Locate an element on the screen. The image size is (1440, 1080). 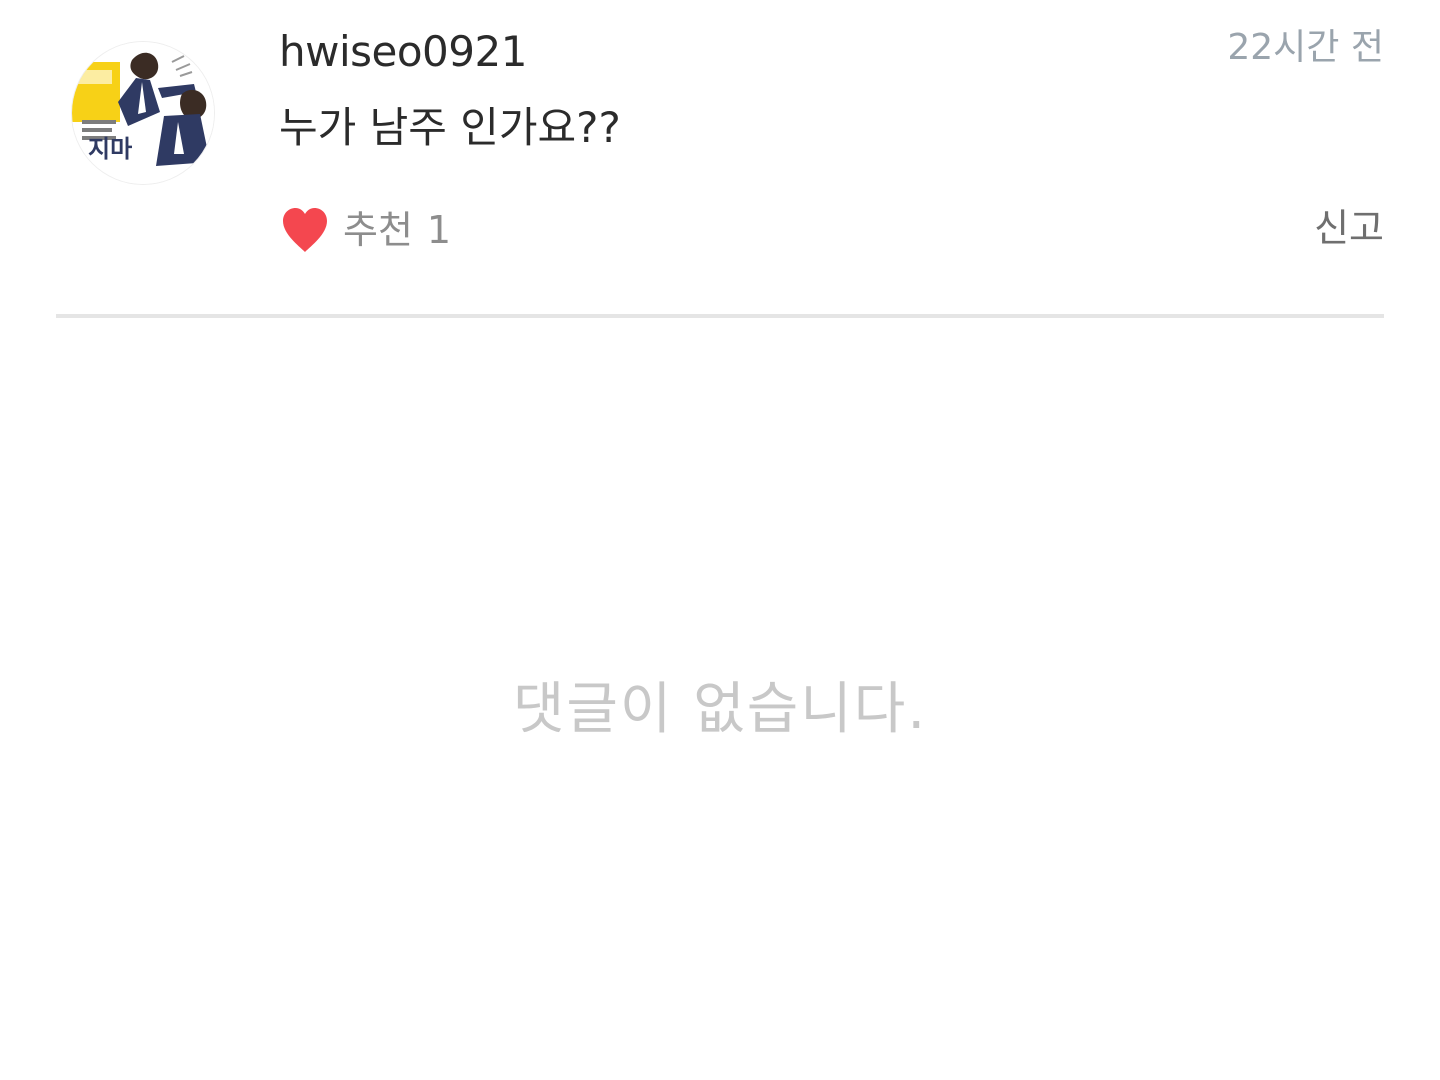
divider is located at coordinates (720, 316).